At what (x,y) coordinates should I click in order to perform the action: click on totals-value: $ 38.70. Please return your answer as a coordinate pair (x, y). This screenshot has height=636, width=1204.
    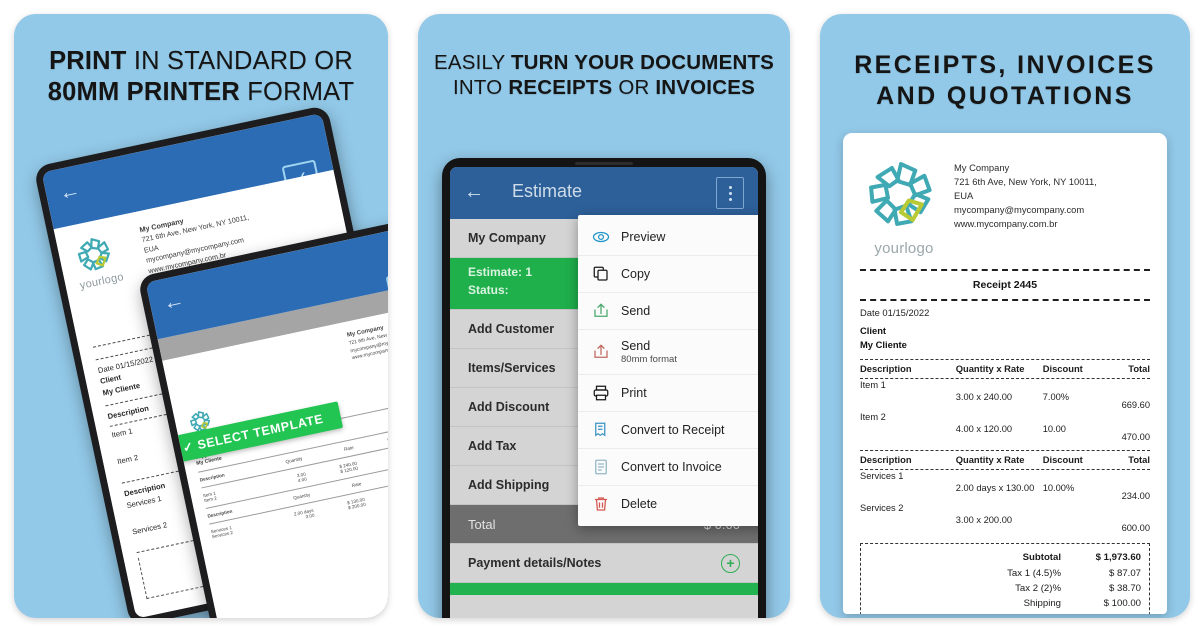
    Looking at the image, I should click on (1124, 588).